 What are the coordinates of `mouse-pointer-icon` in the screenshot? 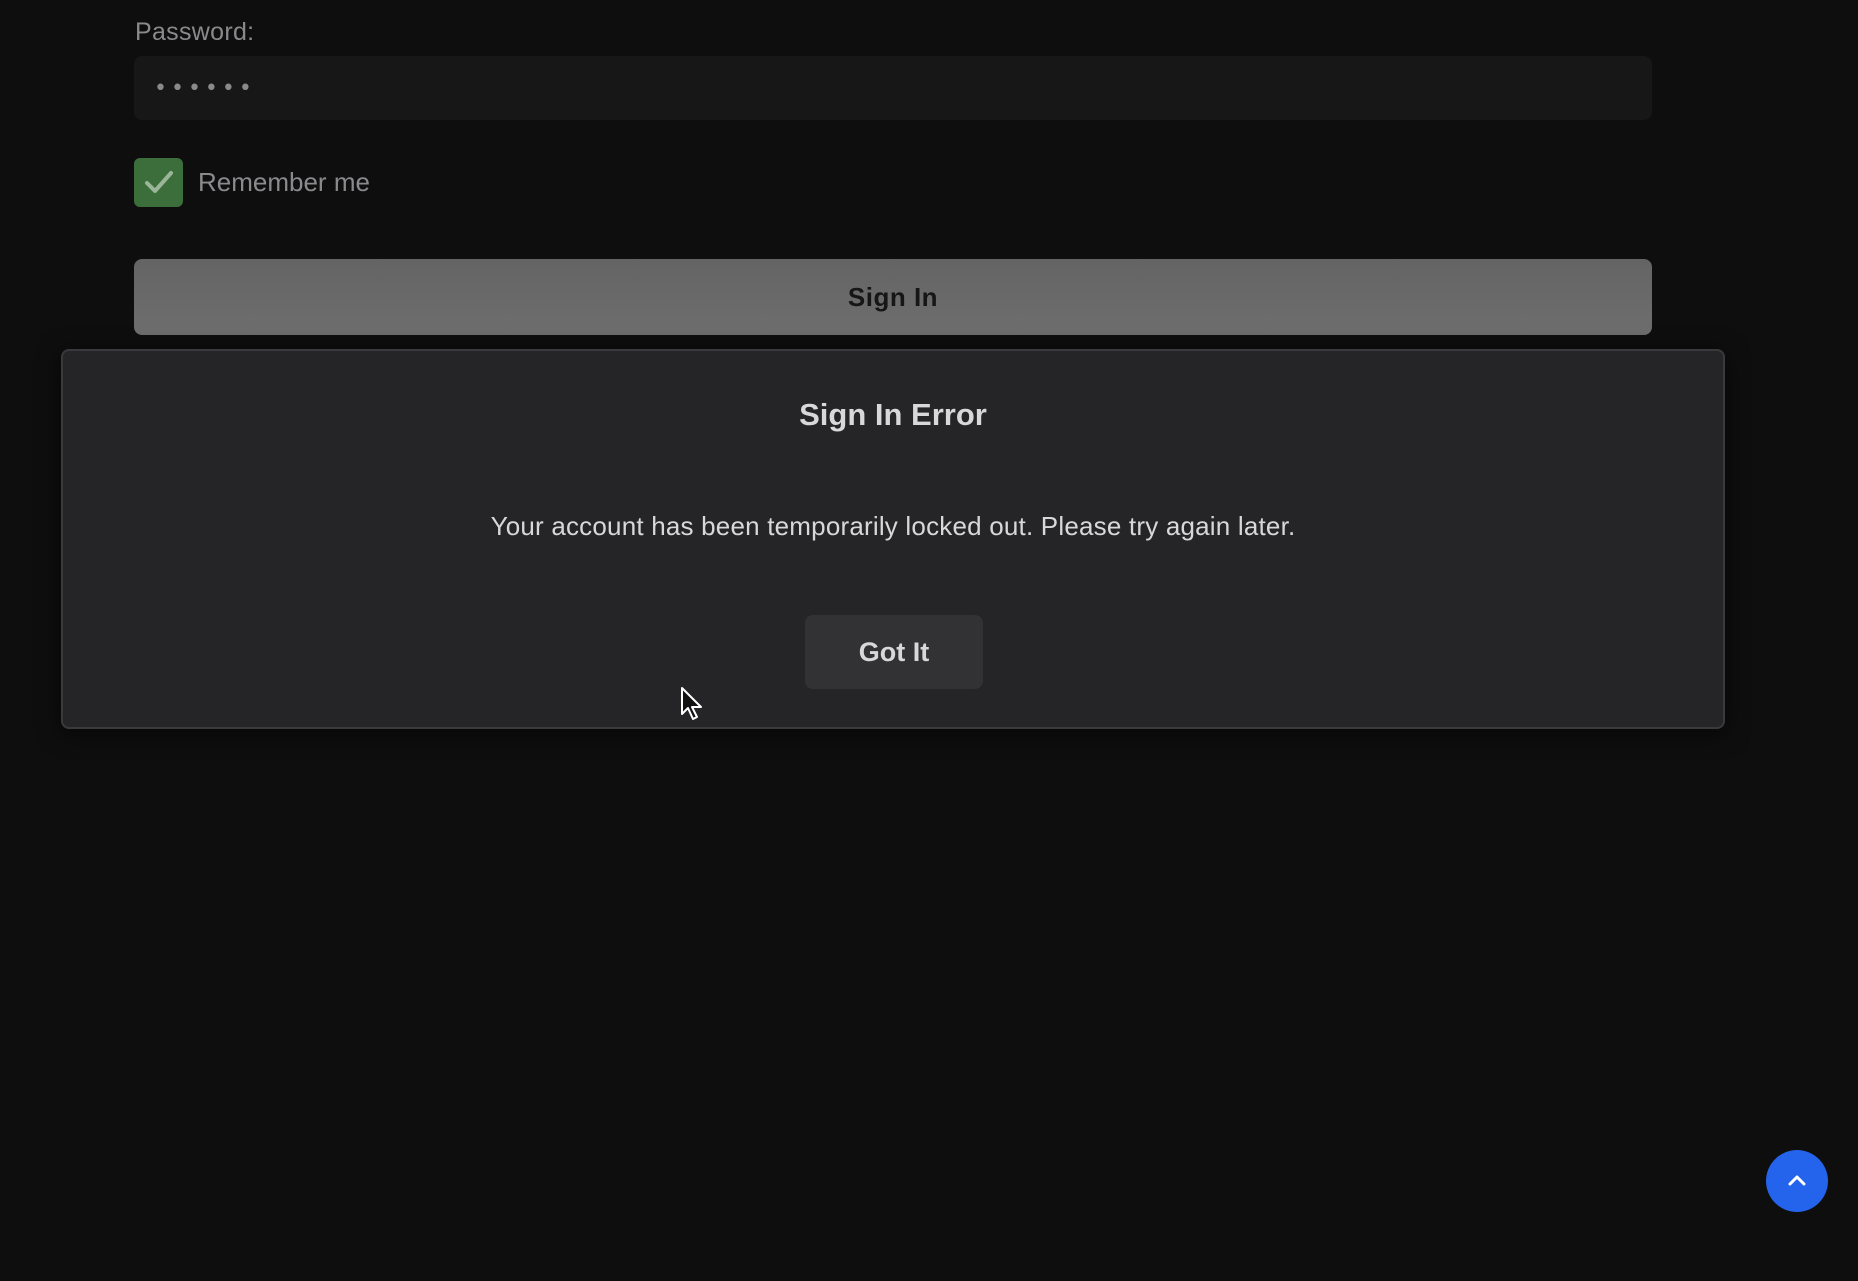 It's located at (691, 703).